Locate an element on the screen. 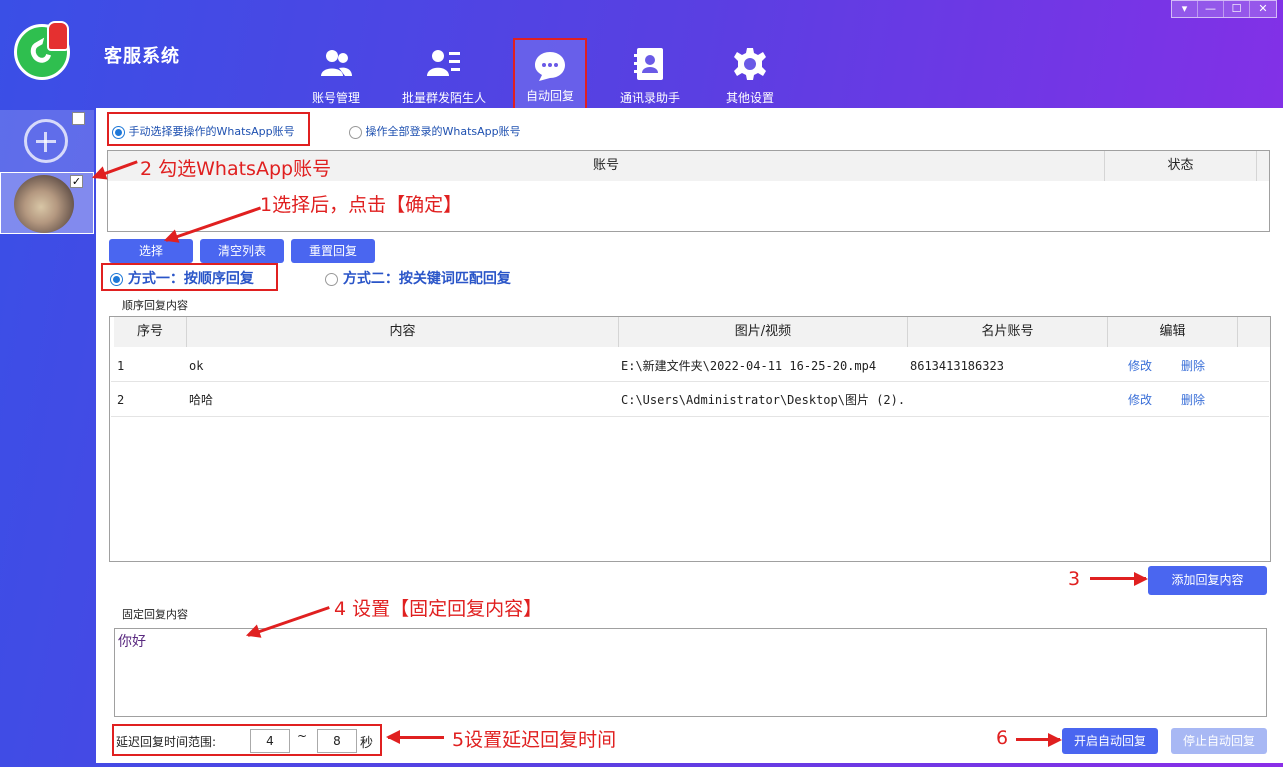  all-accounts-option: 操作全部登录的WhatsApp账号 is located at coordinates (435, 131).